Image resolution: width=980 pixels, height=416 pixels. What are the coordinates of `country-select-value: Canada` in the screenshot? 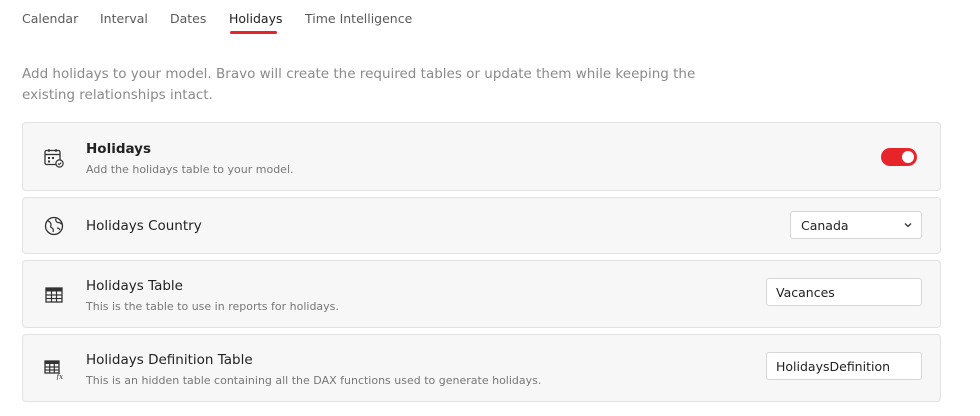 It's located at (825, 225).